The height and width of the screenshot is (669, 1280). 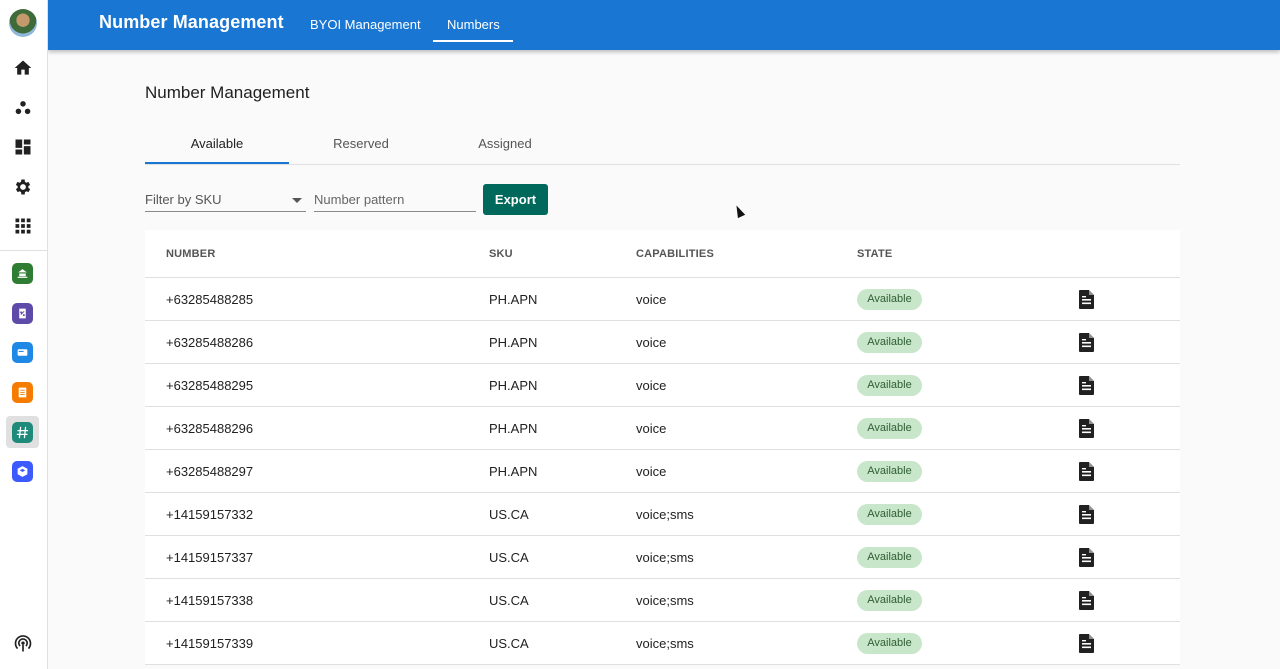 I want to click on cell-number: +14159157339, so click(x=210, y=643).